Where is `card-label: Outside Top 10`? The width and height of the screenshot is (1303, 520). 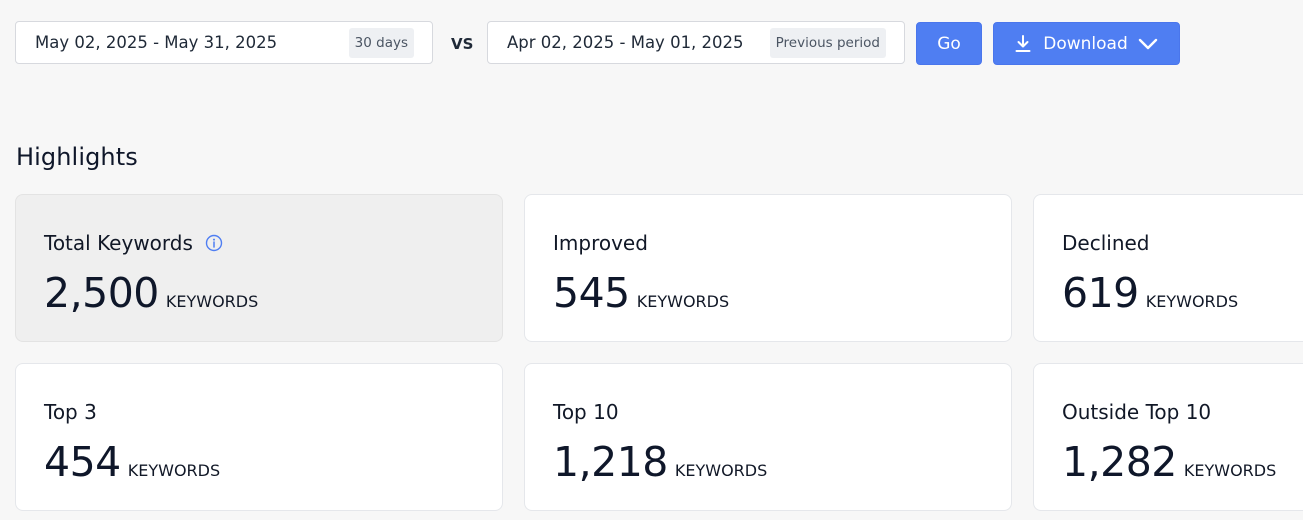
card-label: Outside Top 10 is located at coordinates (1137, 412).